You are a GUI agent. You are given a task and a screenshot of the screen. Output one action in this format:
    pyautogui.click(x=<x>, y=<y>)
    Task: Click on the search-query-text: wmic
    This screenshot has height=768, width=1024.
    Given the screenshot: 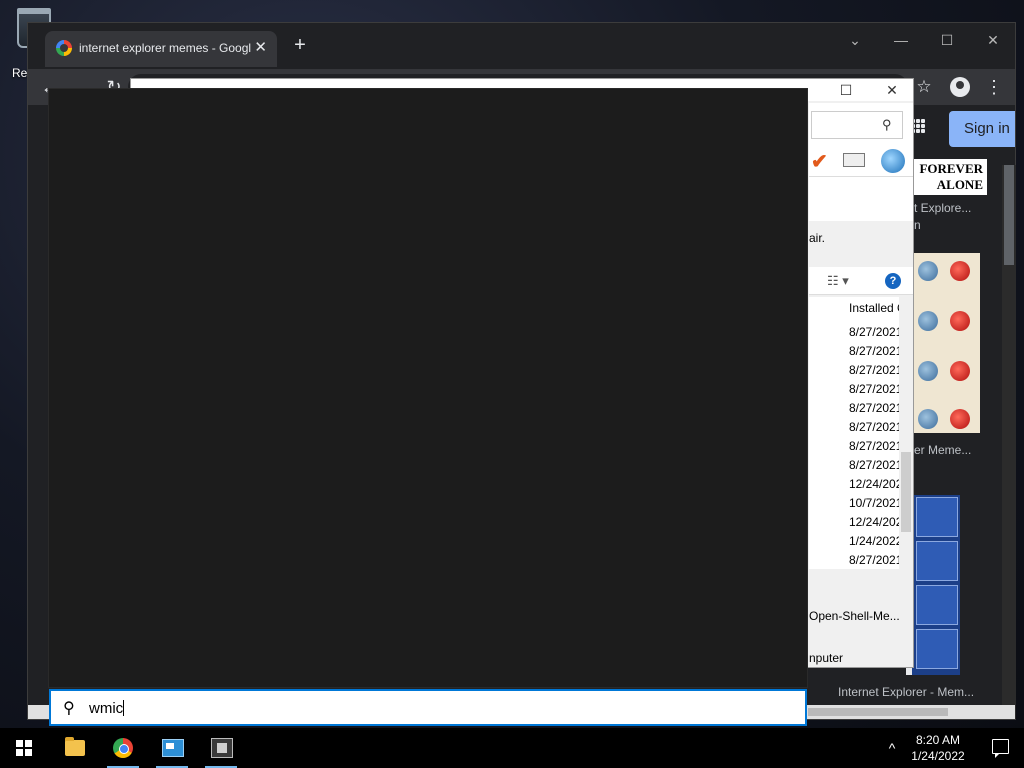 What is the action you would take?
    pyautogui.click(x=106, y=708)
    